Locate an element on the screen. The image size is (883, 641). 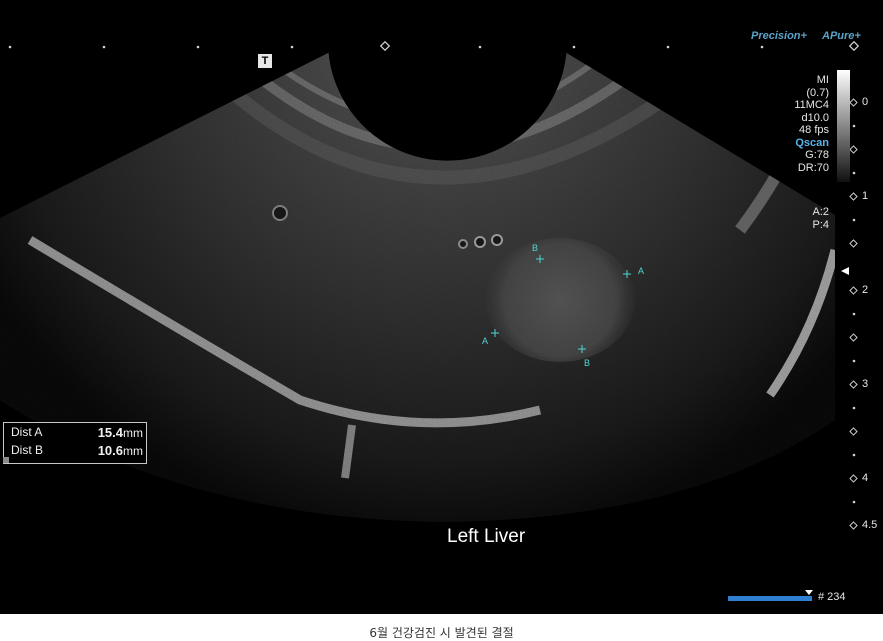
measurement-box: Dist A 15.4mm Dist B 10.6mm is located at coordinates (75, 443).